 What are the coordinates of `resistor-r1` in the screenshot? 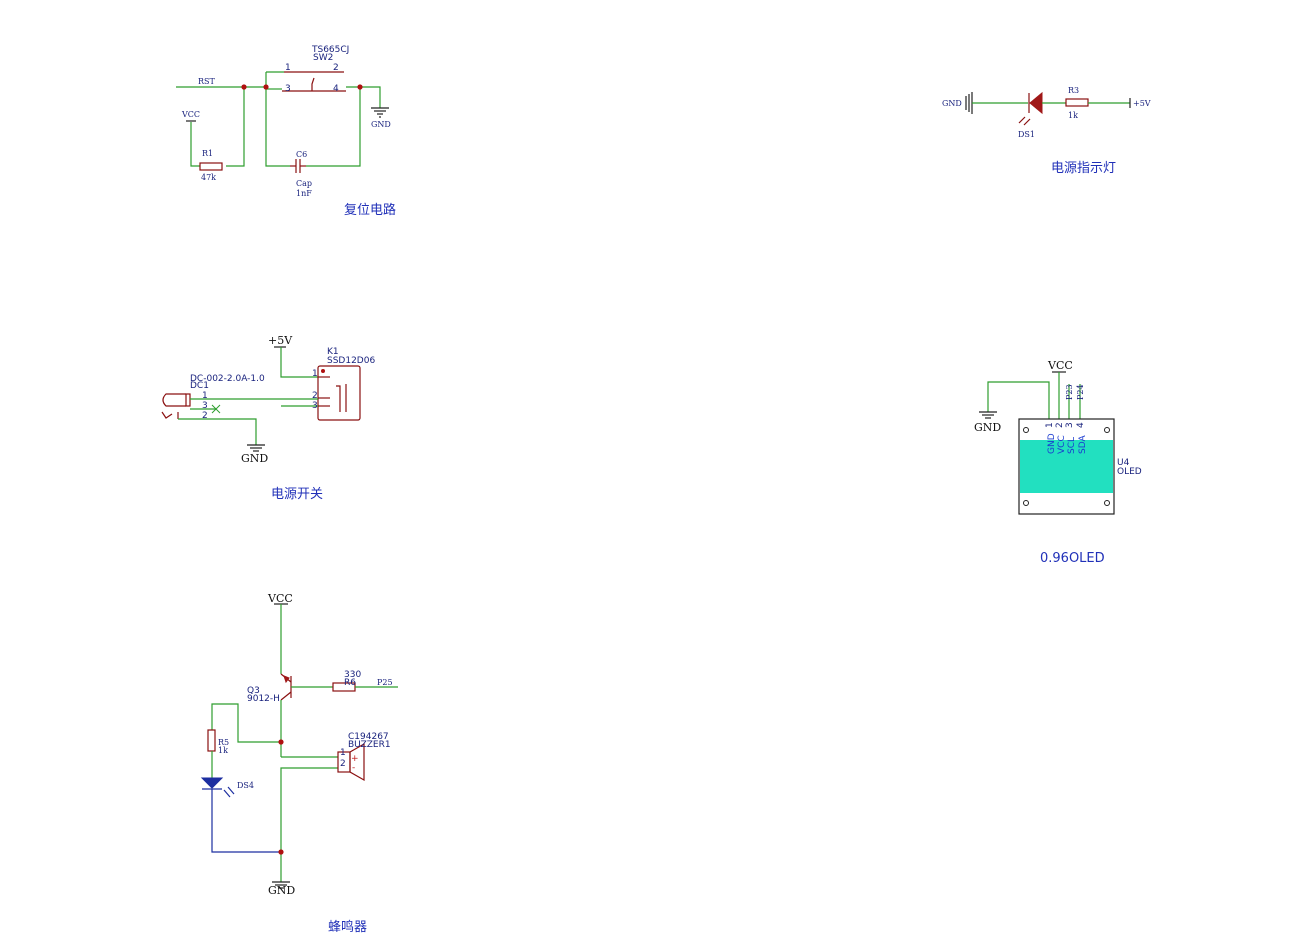 It's located at (211, 166).